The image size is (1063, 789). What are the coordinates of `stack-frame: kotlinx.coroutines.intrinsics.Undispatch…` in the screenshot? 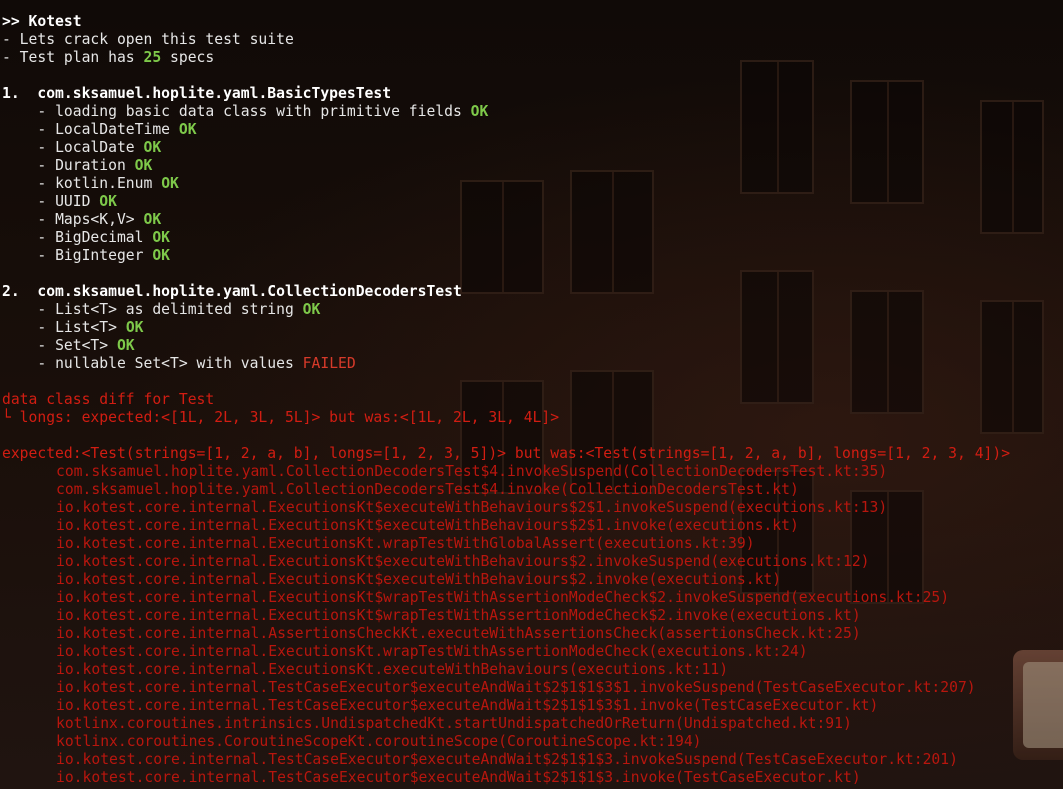 It's located at (454, 723).